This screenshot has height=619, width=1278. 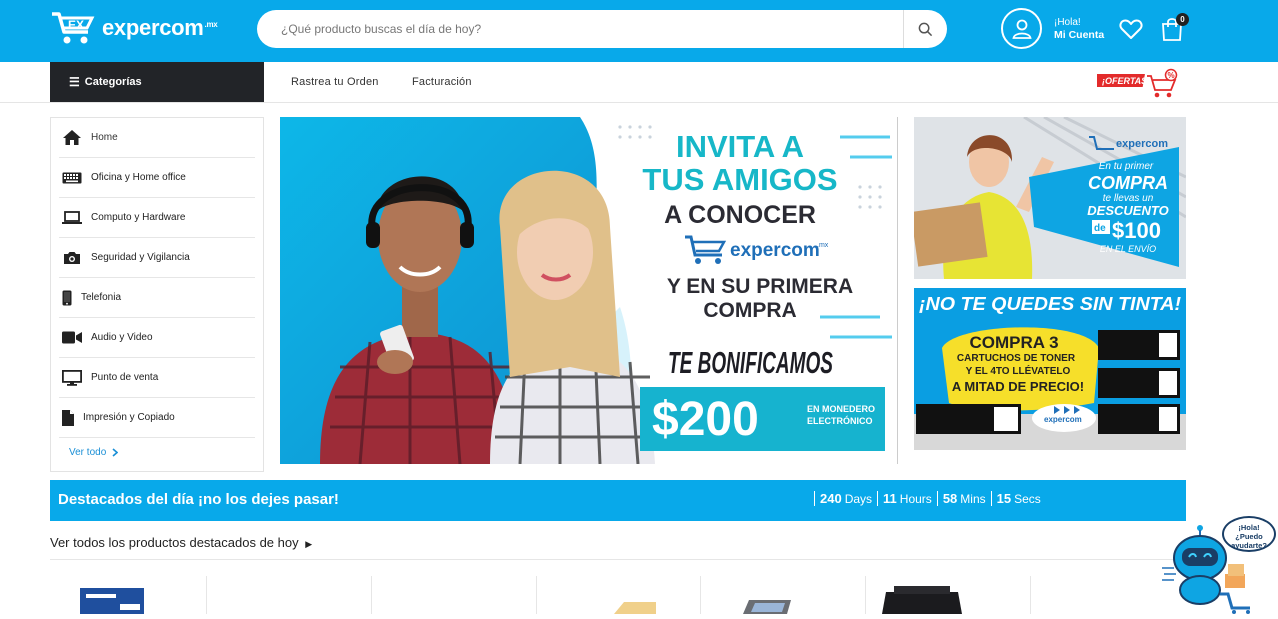 What do you see at coordinates (1128, 183) in the screenshot?
I see `banner1-line-2: COMPRA` at bounding box center [1128, 183].